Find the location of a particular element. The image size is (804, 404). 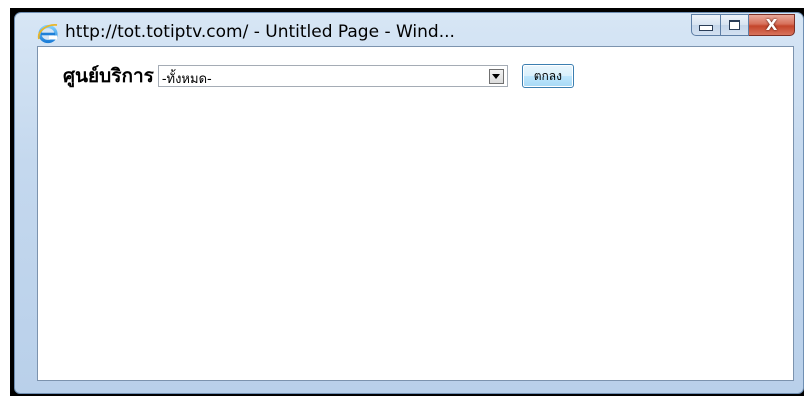

chevron-down-icon is located at coordinates (496, 76).